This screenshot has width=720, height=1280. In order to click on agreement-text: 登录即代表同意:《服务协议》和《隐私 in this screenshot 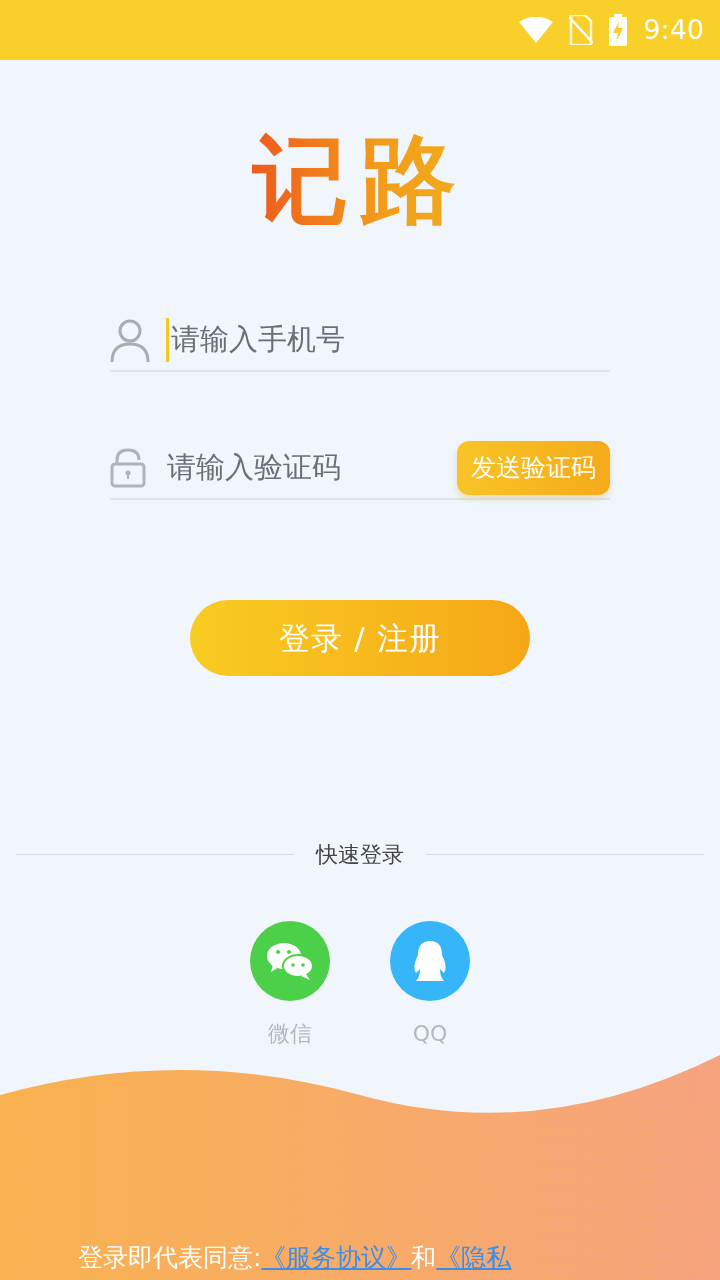, I will do `click(295, 1257)`.